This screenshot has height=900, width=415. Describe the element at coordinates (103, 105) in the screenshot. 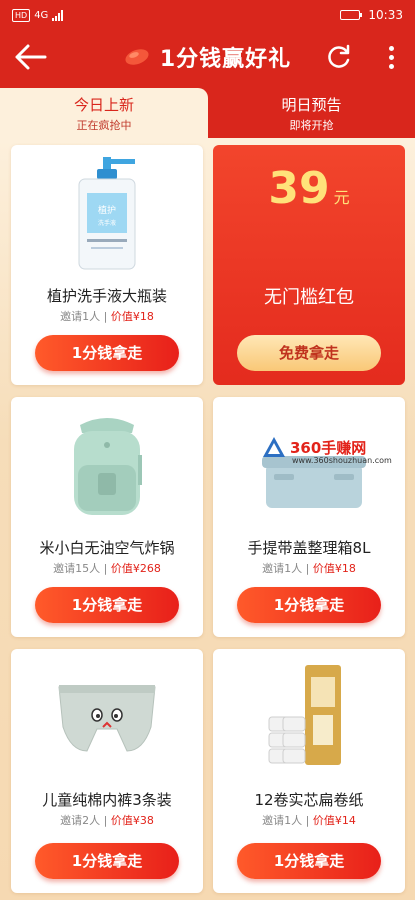

I see `tab-today-title: 今日上新` at that location.